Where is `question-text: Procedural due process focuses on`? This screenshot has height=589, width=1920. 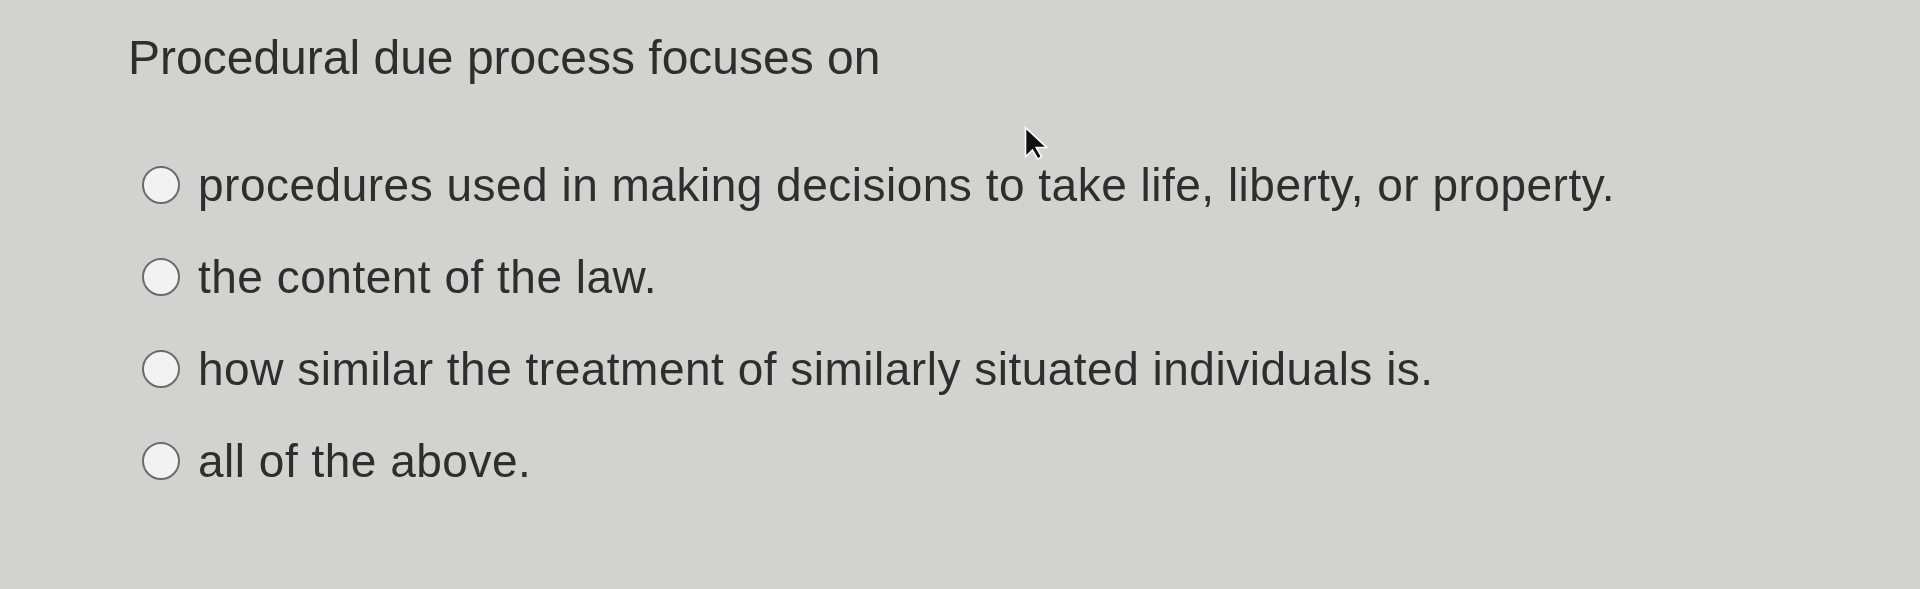 question-text: Procedural due process focuses on is located at coordinates (505, 58).